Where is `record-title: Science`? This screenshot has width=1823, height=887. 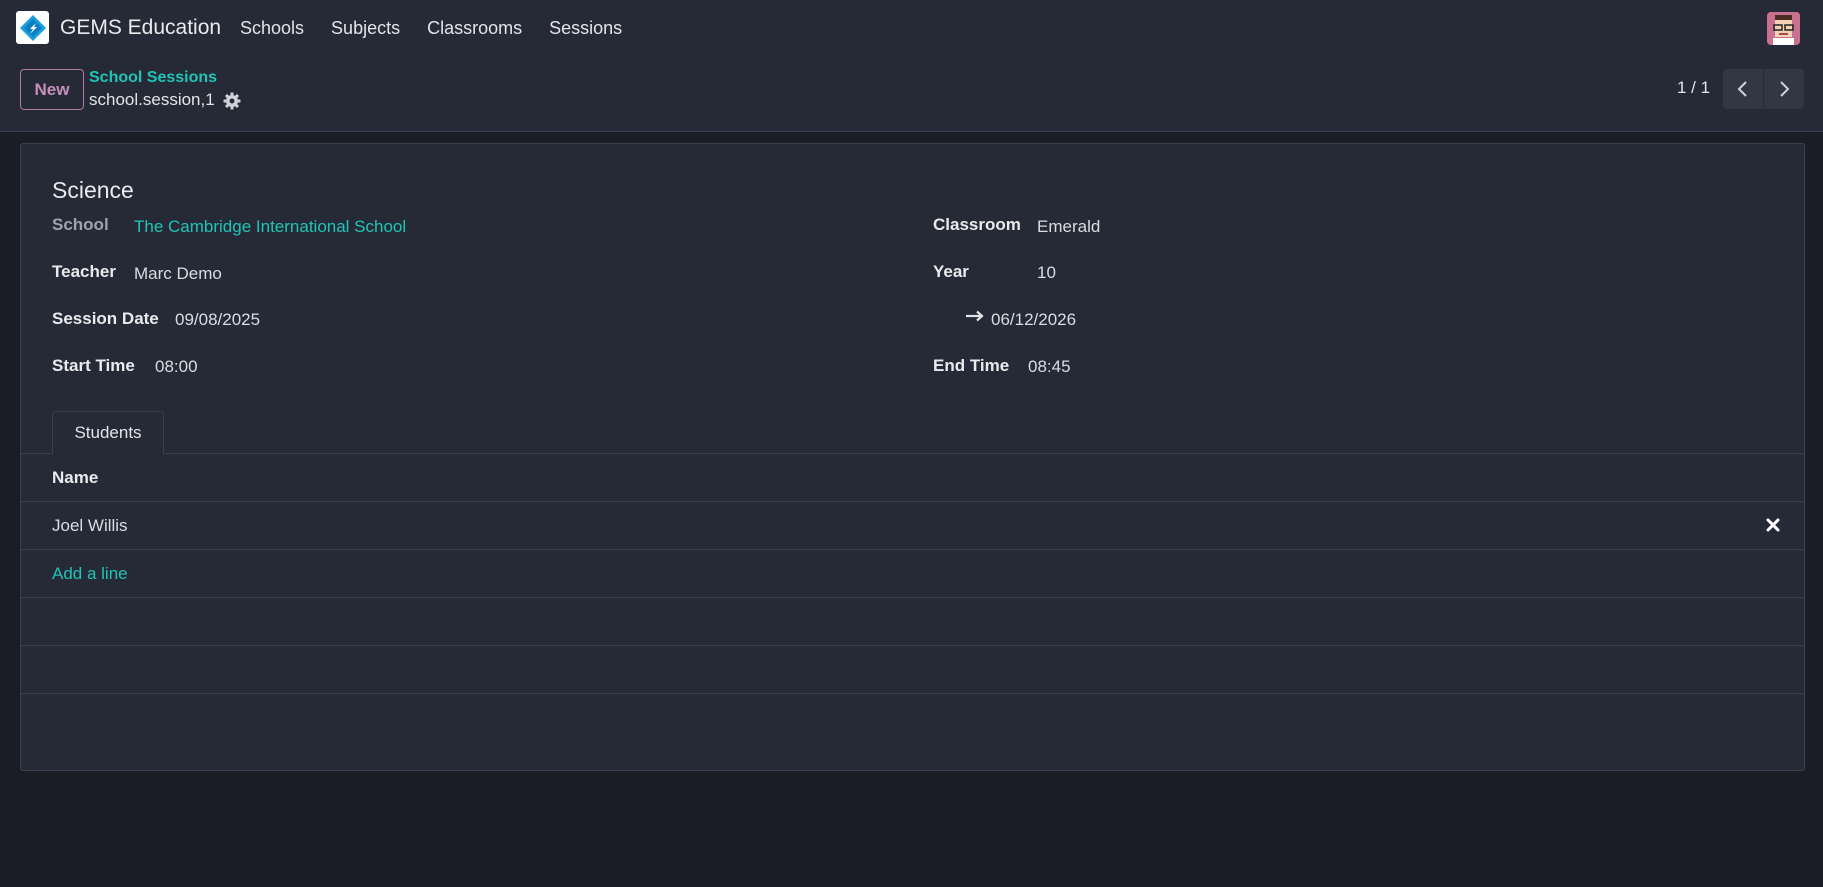
record-title: Science is located at coordinates (93, 190).